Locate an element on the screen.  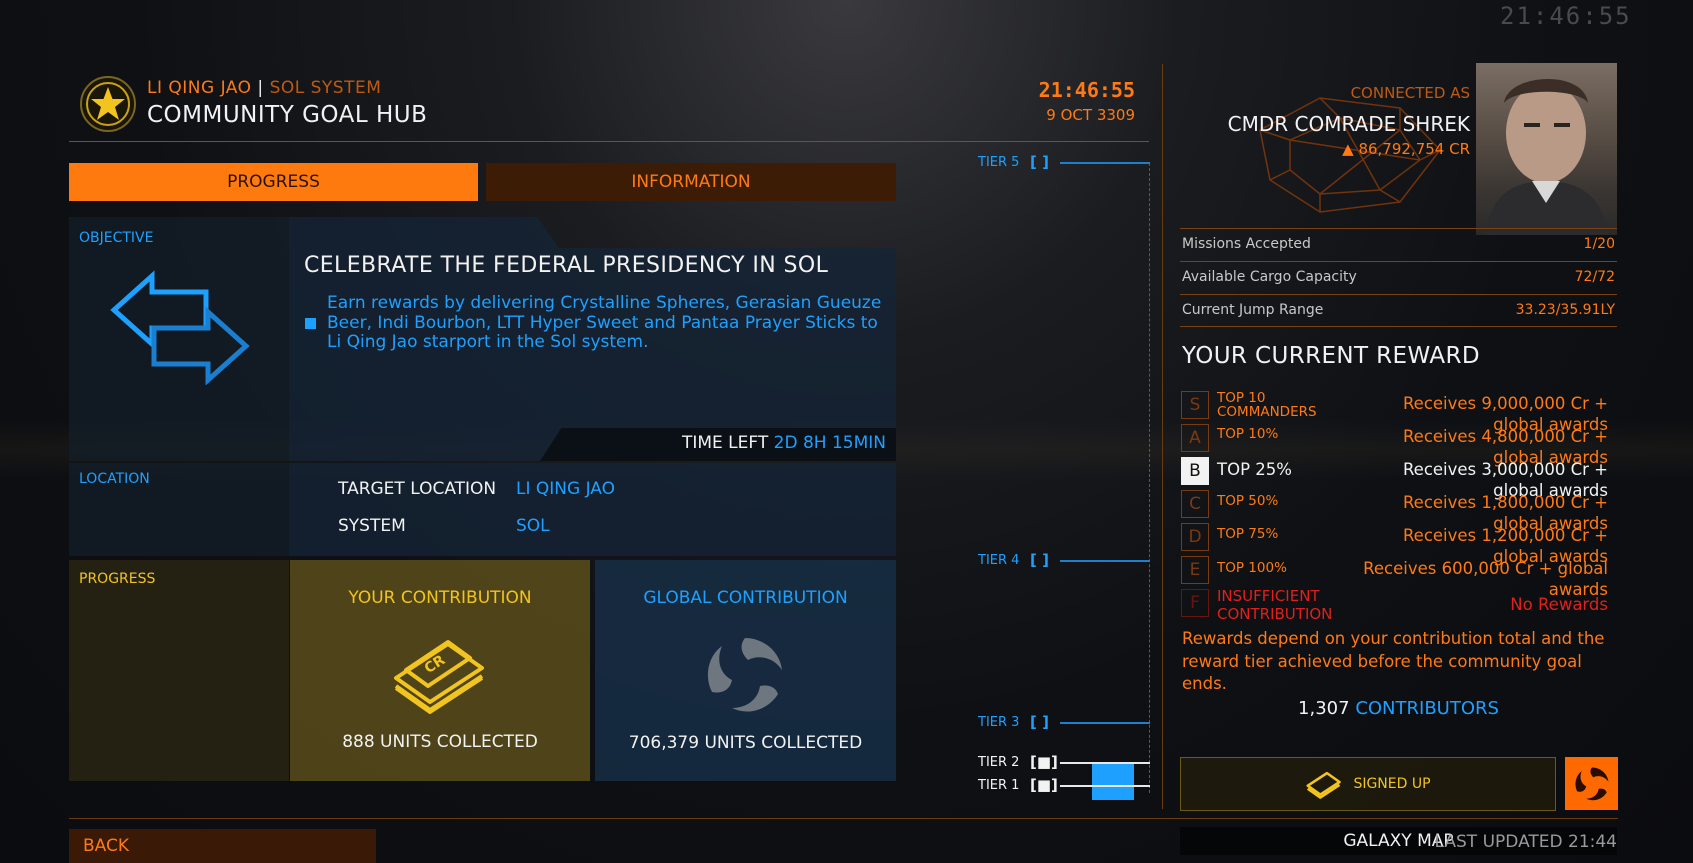
system-value: SOL is located at coordinates (533, 526).